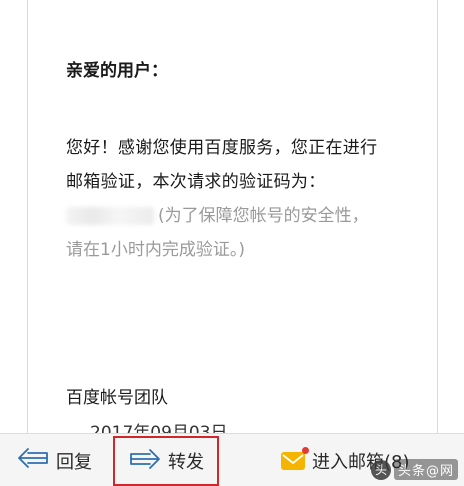  What do you see at coordinates (186, 462) in the screenshot?
I see `forward-label: 转发` at bounding box center [186, 462].